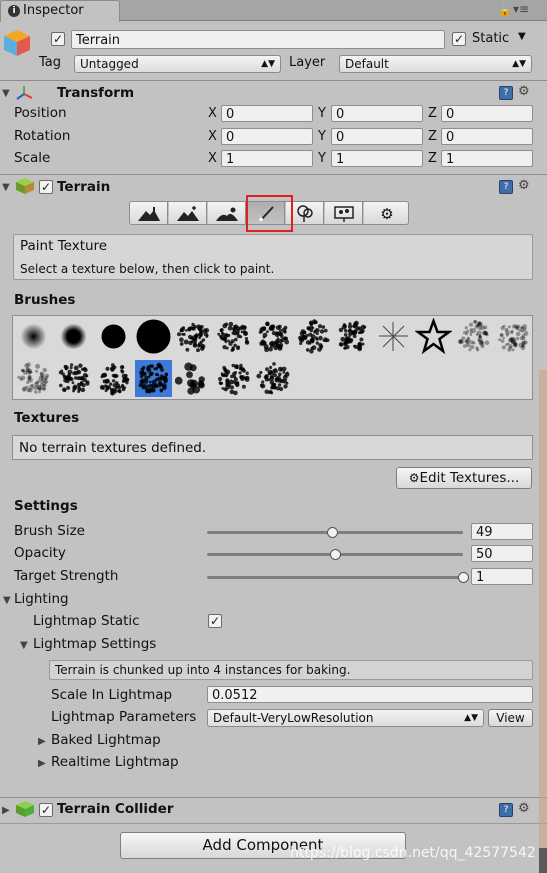 The height and width of the screenshot is (873, 547). I want to click on rotation-label: Rotation, so click(42, 136).